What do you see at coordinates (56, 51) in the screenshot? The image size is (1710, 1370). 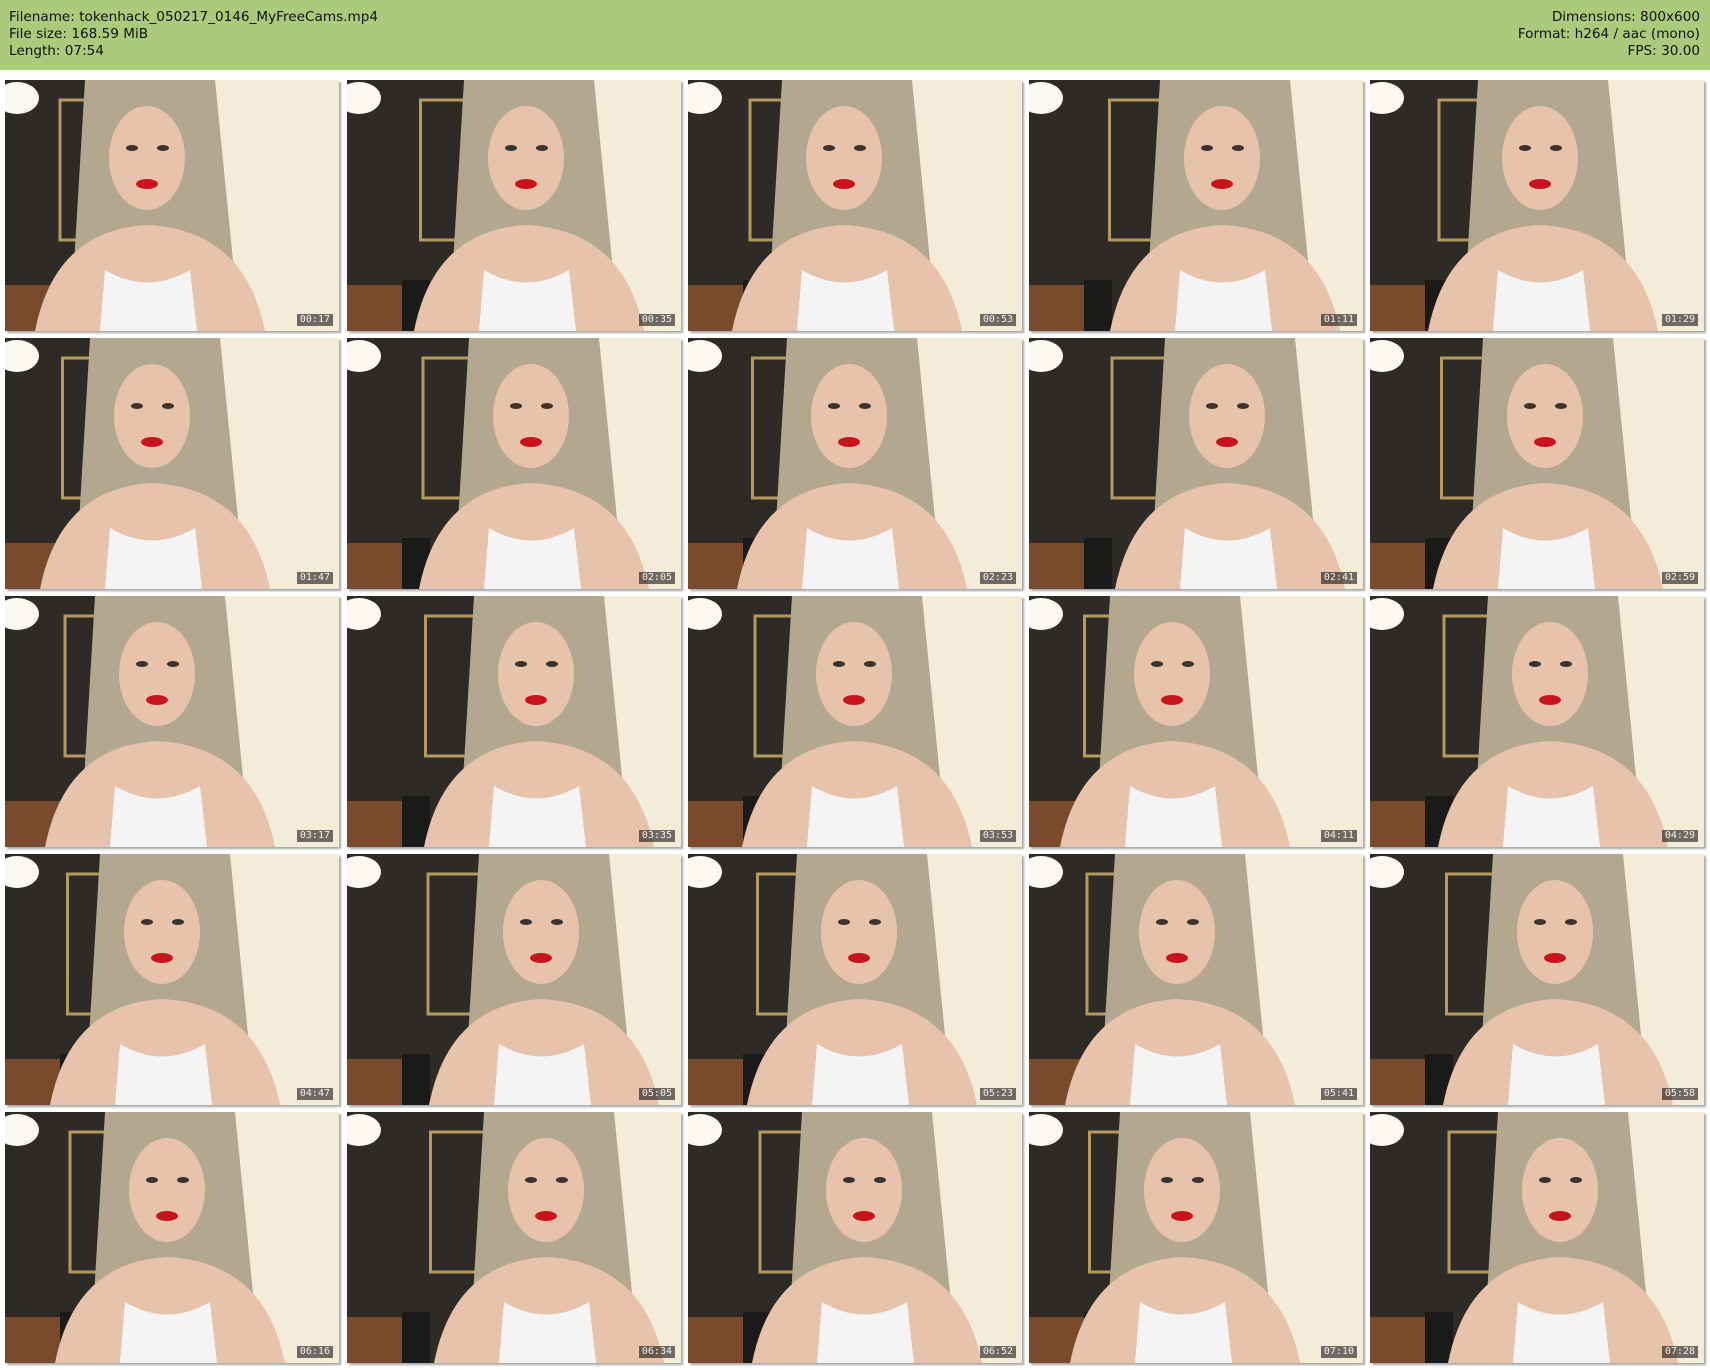 I see `length-text: Length: 07:54` at bounding box center [56, 51].